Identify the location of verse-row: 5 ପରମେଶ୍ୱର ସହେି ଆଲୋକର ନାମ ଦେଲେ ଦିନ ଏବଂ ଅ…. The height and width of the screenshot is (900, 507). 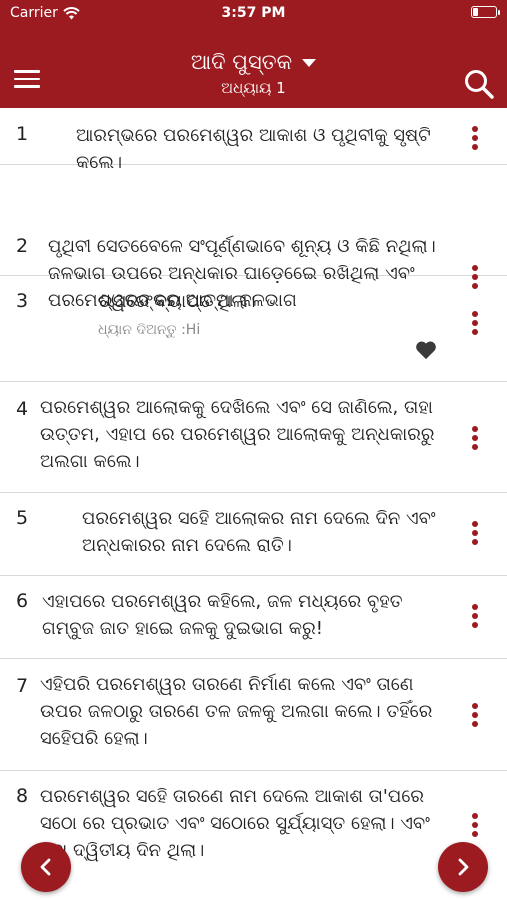
(253, 534).